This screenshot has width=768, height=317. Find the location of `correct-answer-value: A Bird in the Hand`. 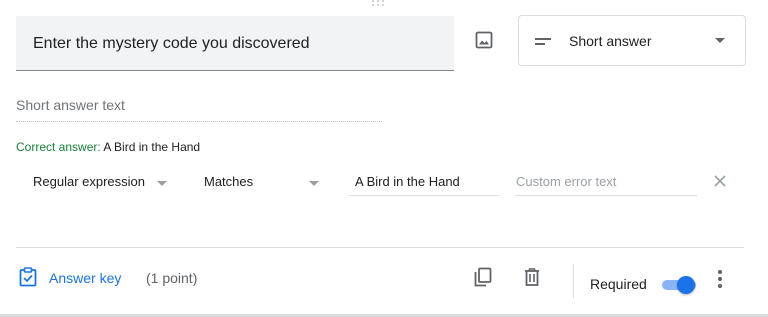

correct-answer-value: A Bird in the Hand is located at coordinates (152, 147).